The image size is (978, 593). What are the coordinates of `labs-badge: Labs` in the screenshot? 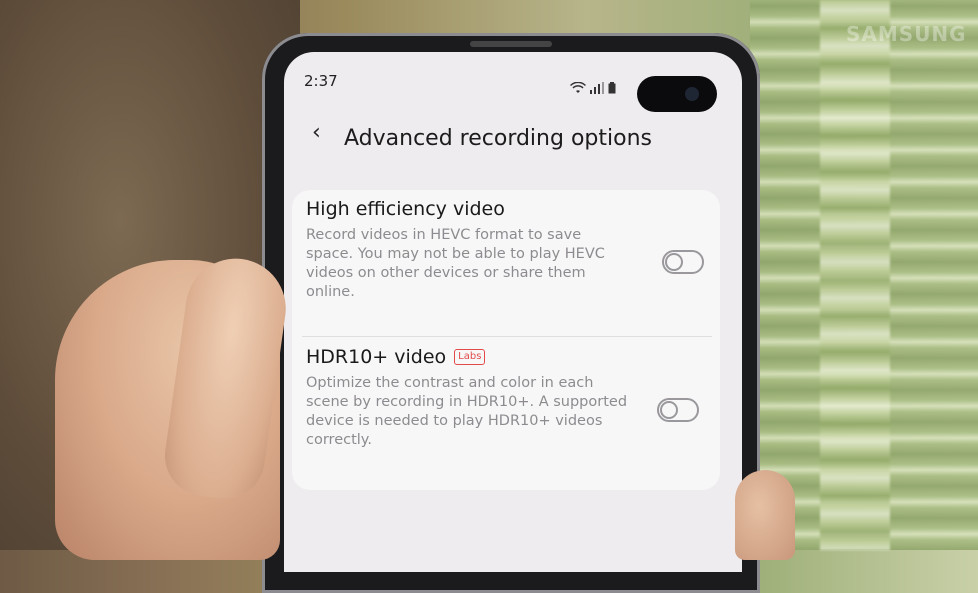 It's located at (470, 357).